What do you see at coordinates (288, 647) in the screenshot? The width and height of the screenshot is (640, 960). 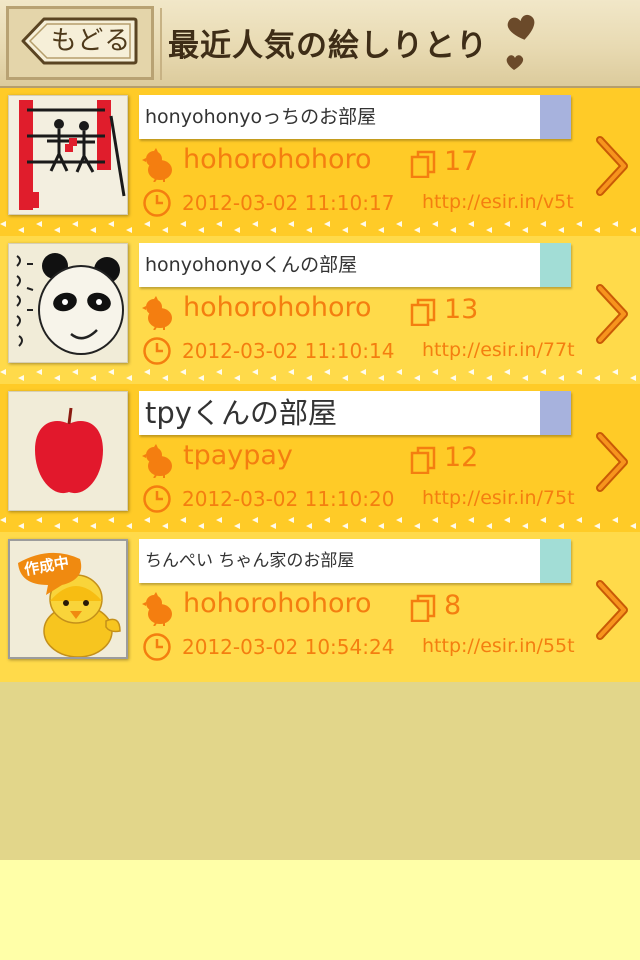 I see `updated-date: 2012-03-02 10:54:24` at bounding box center [288, 647].